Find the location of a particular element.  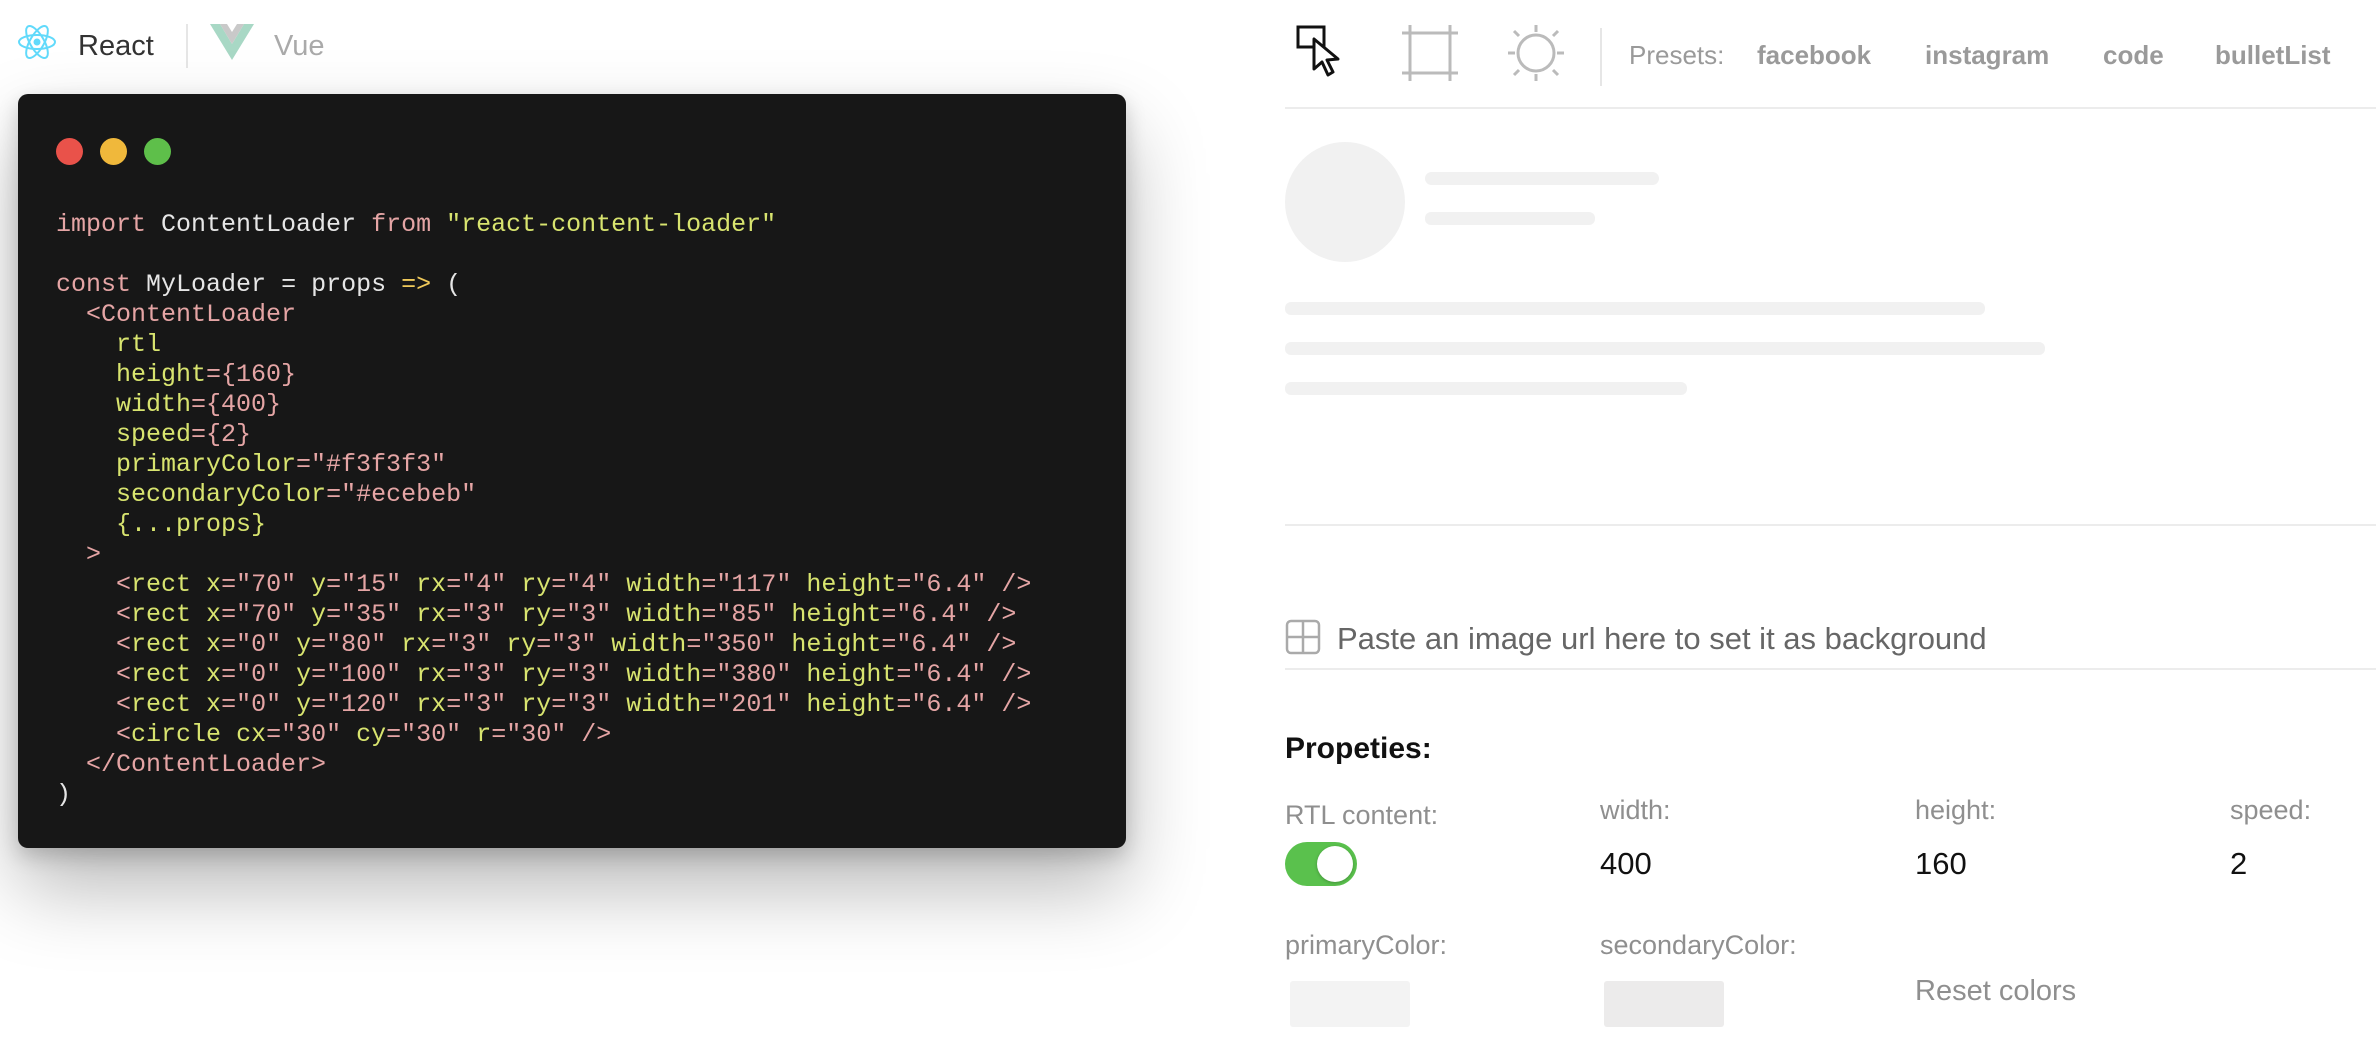

code-open-close: > is located at coordinates (94, 554).